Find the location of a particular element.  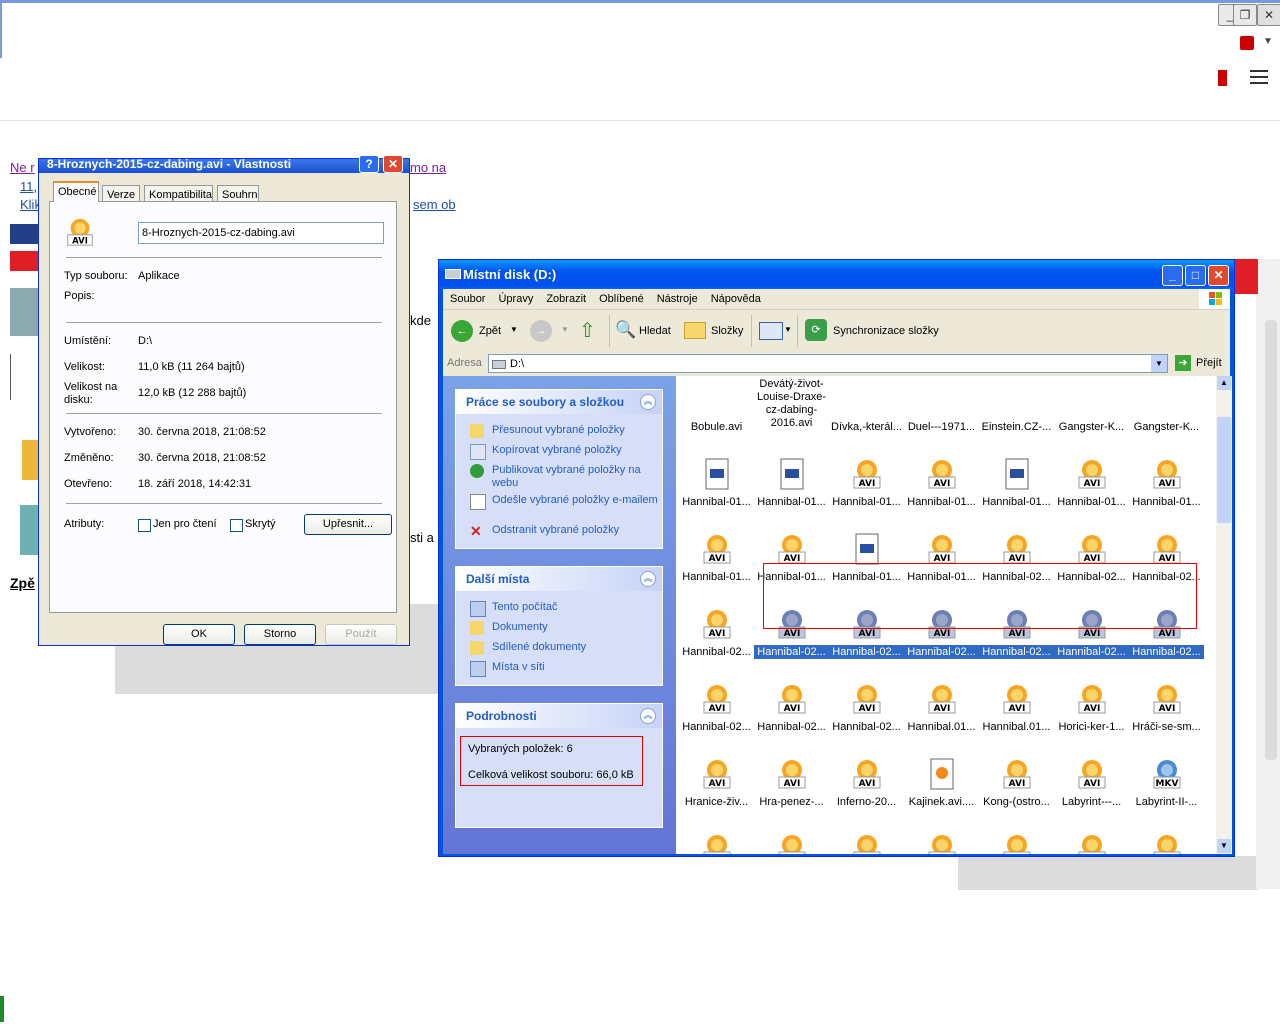

tab-general: Obecné is located at coordinates (76, 191).